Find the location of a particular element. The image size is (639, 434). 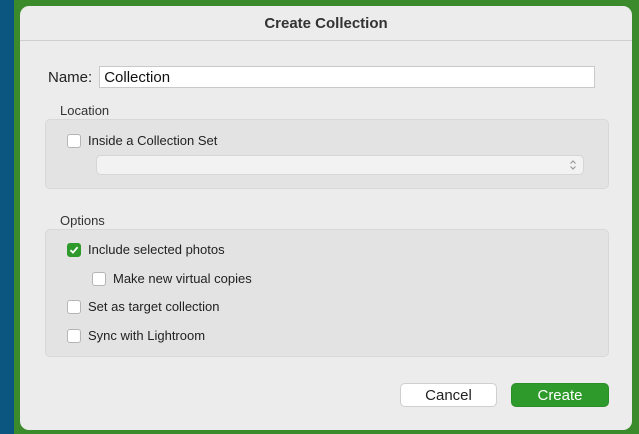

create-button: Create is located at coordinates (560, 395).